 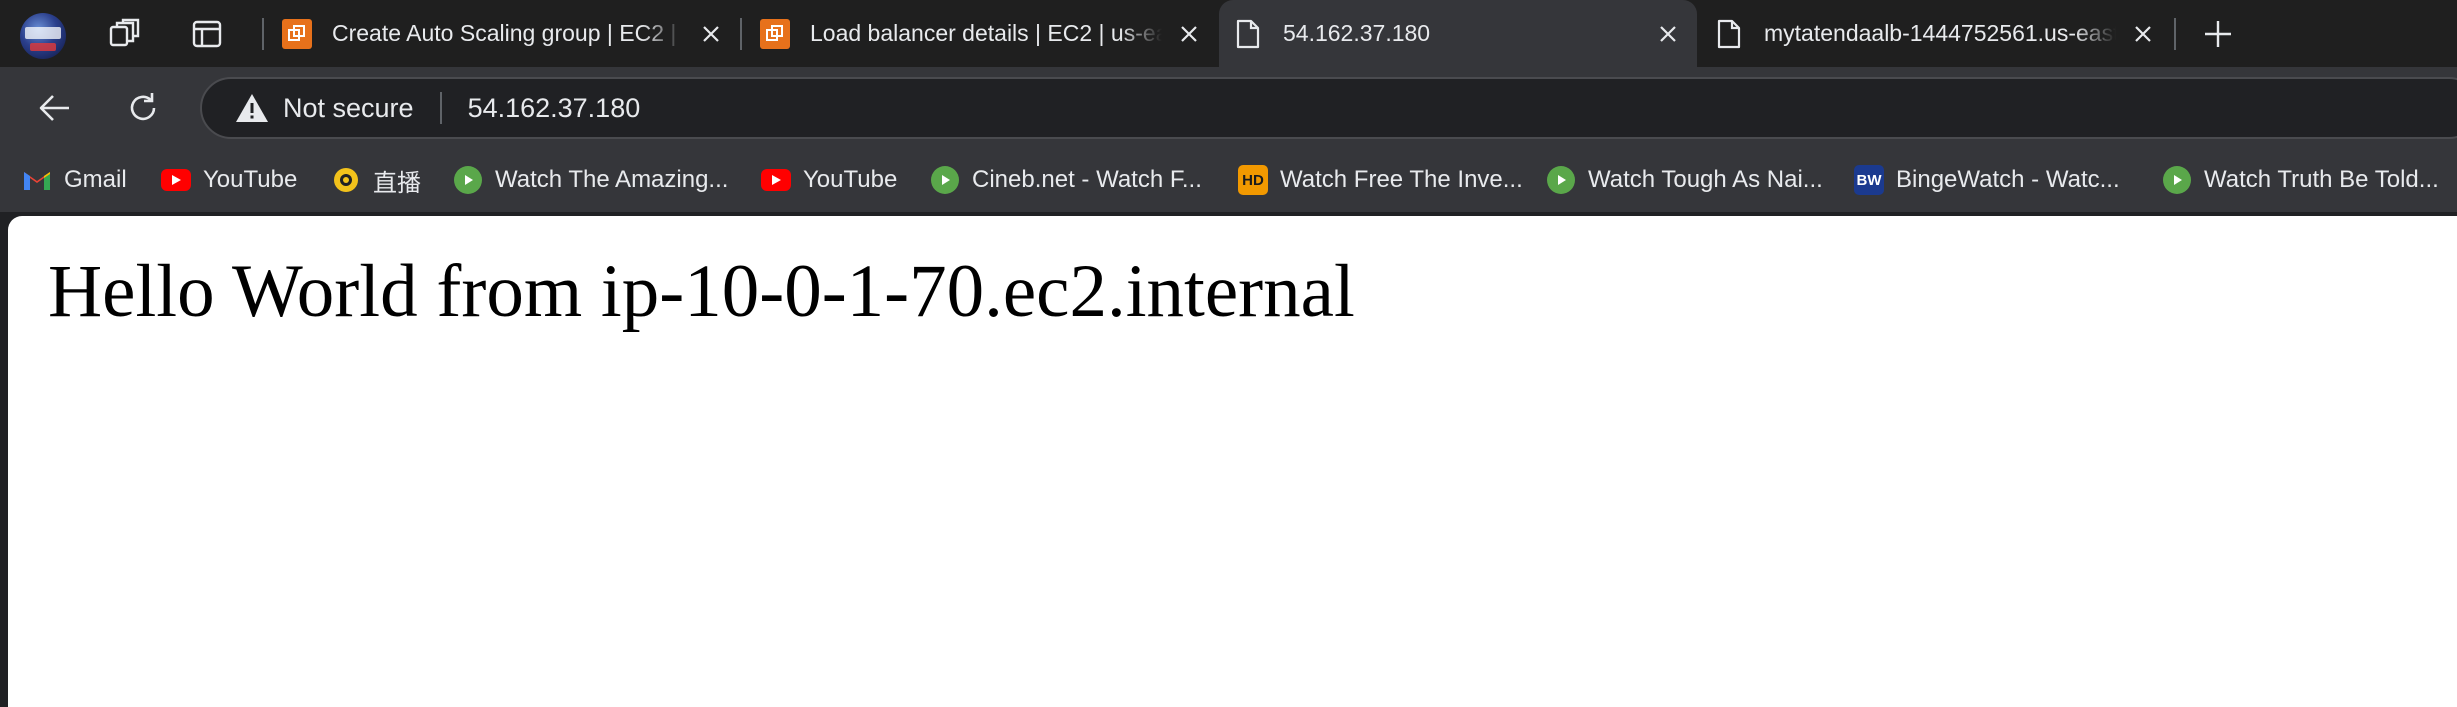 I want to click on new-tab-button, so click(x=2218, y=34).